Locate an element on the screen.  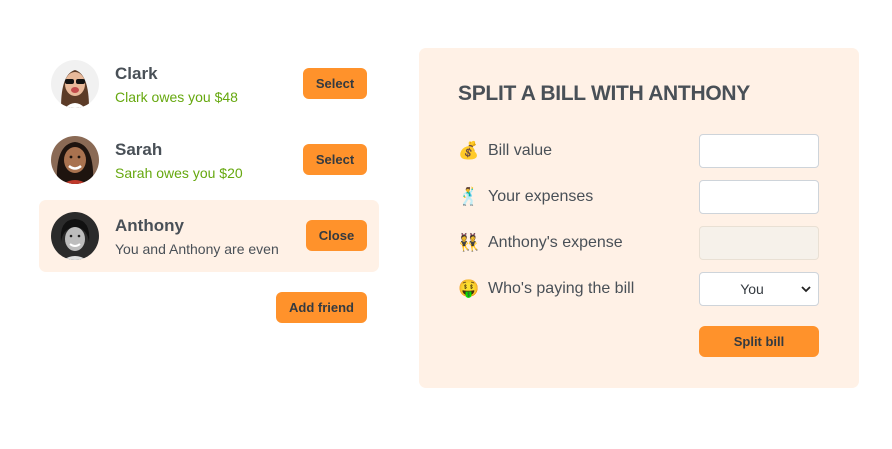
your-expense-input is located at coordinates (759, 197).